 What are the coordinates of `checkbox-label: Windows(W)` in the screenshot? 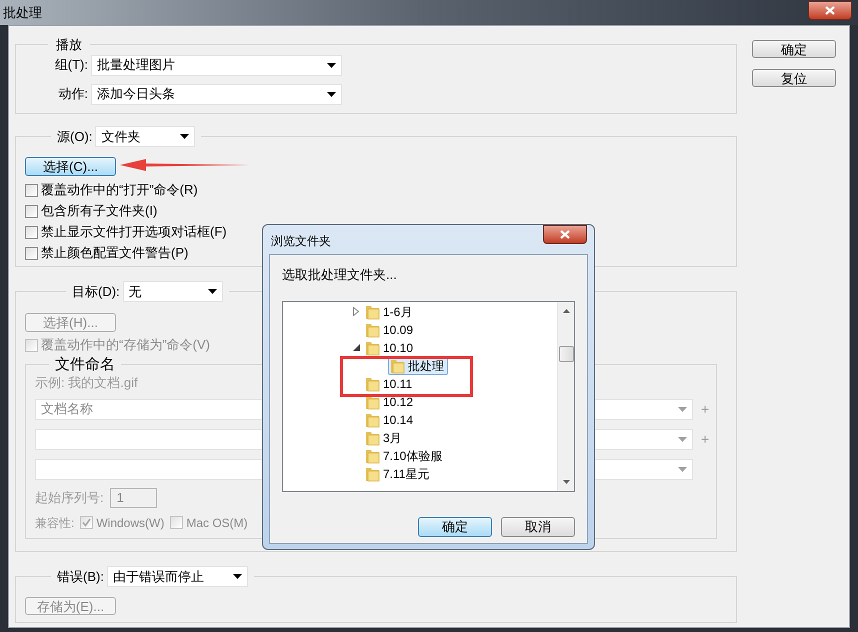 It's located at (130, 523).